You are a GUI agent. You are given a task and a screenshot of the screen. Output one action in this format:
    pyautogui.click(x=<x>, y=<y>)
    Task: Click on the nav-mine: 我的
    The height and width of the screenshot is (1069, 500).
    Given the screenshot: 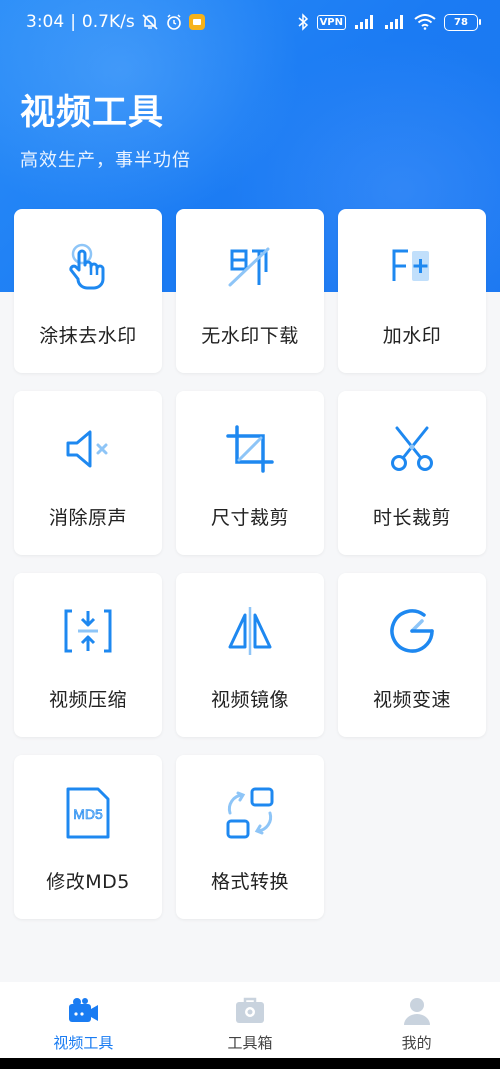 What is the action you would take?
    pyautogui.click(x=416, y=1020)
    